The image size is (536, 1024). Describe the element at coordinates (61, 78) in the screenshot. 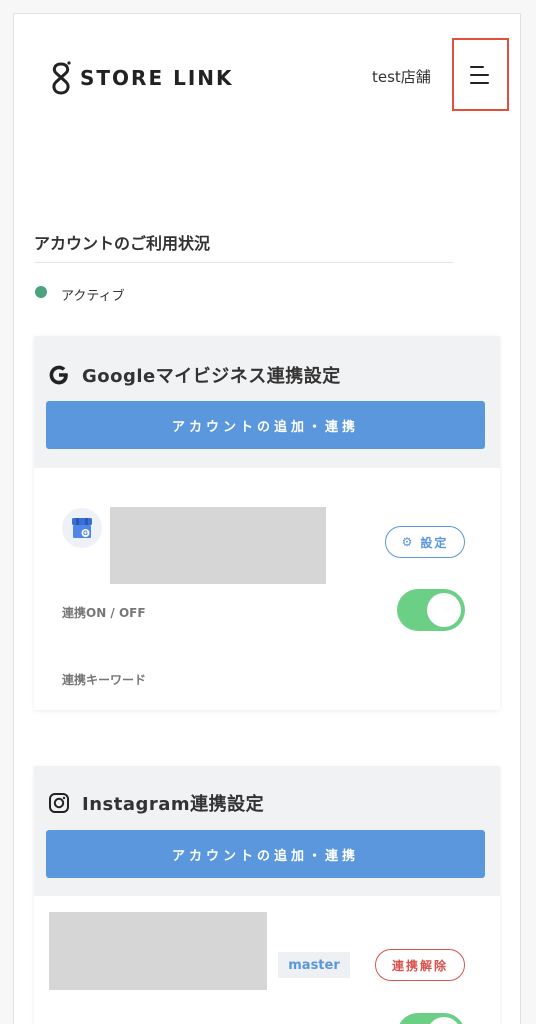

I see `store-link-logo-icon` at that location.